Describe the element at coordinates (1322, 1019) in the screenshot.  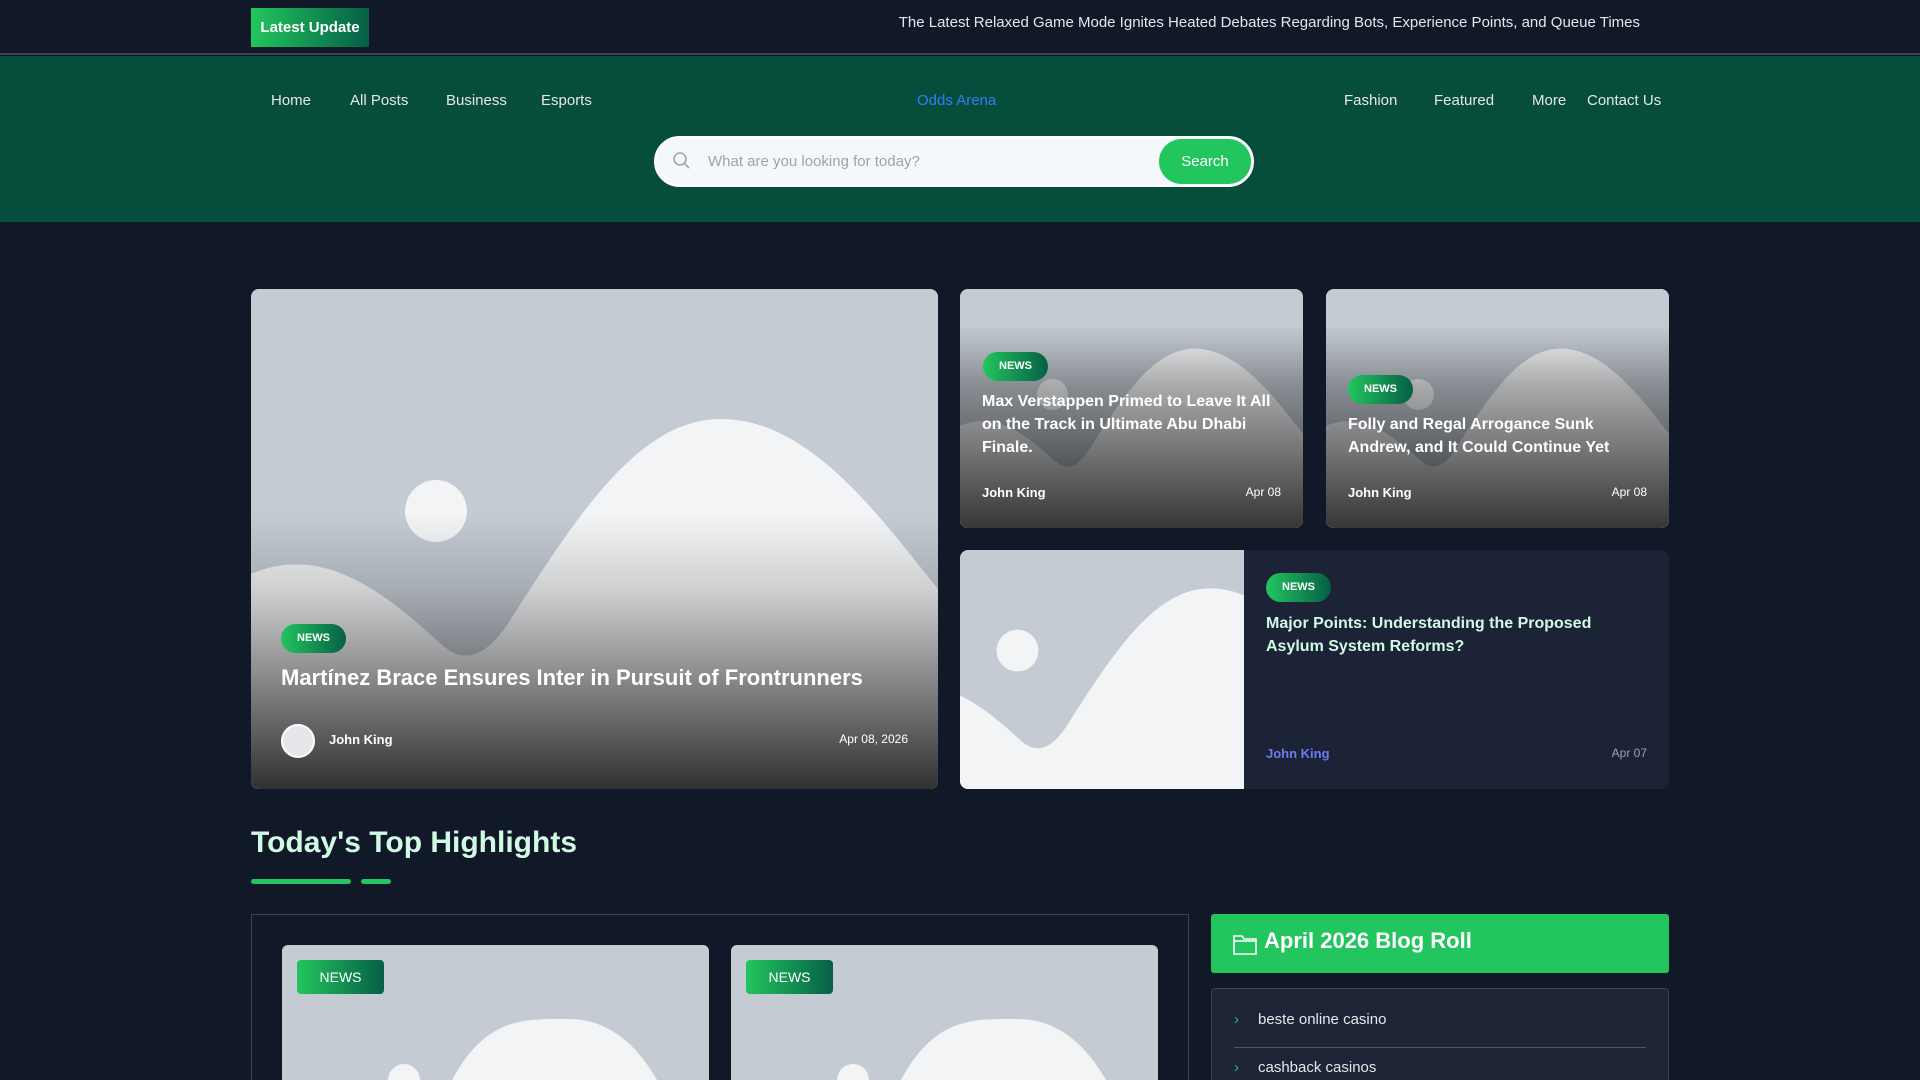
I see `blogroll-item: beste online casino` at that location.